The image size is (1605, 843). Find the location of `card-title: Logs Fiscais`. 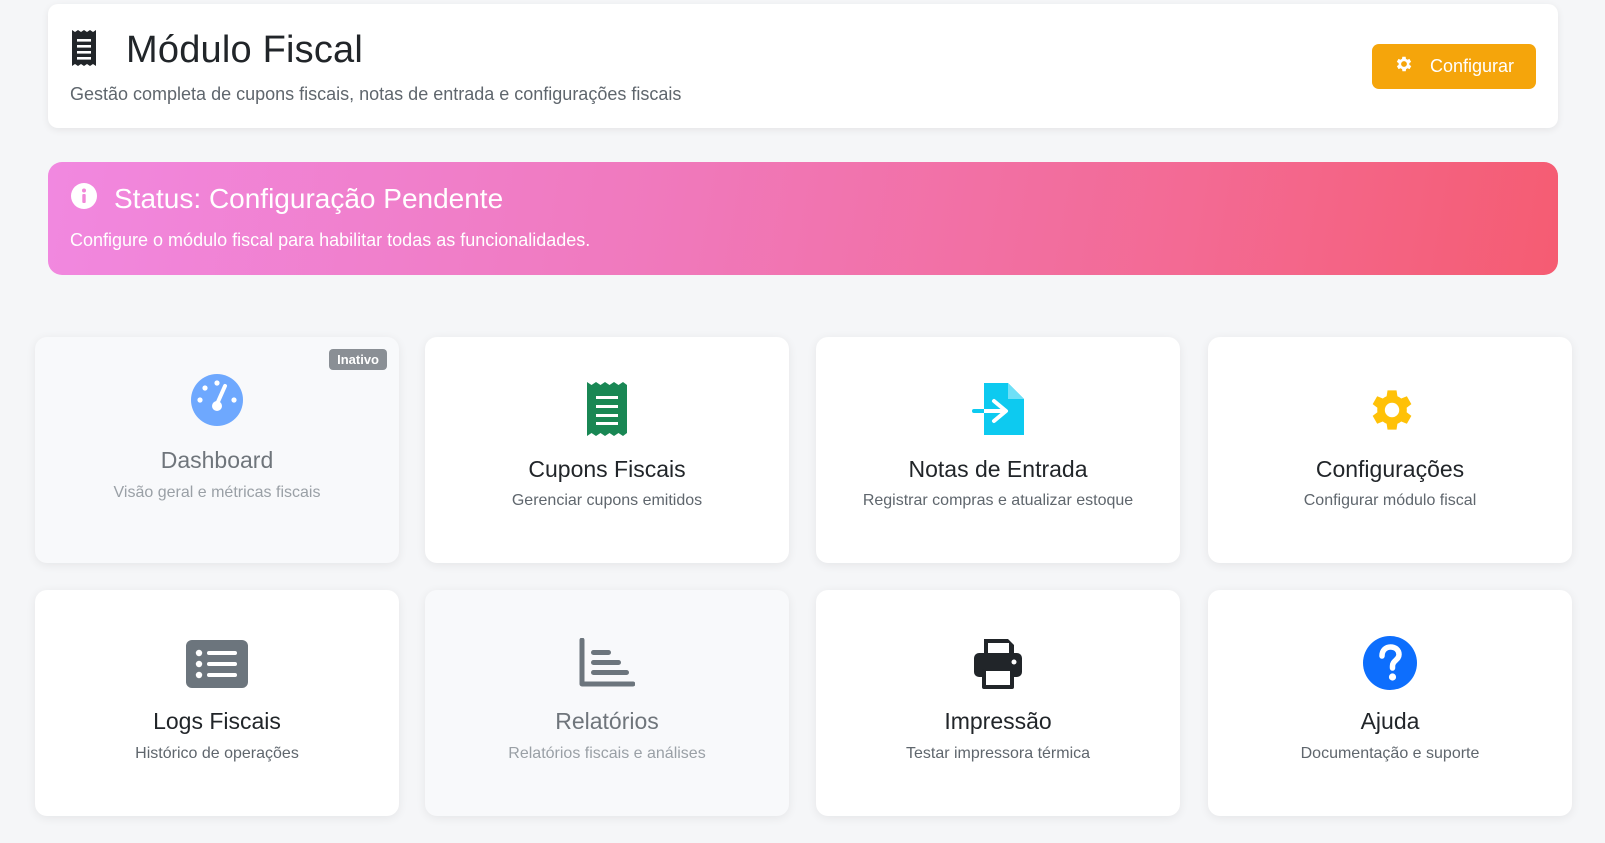

card-title: Logs Fiscais is located at coordinates (217, 721).